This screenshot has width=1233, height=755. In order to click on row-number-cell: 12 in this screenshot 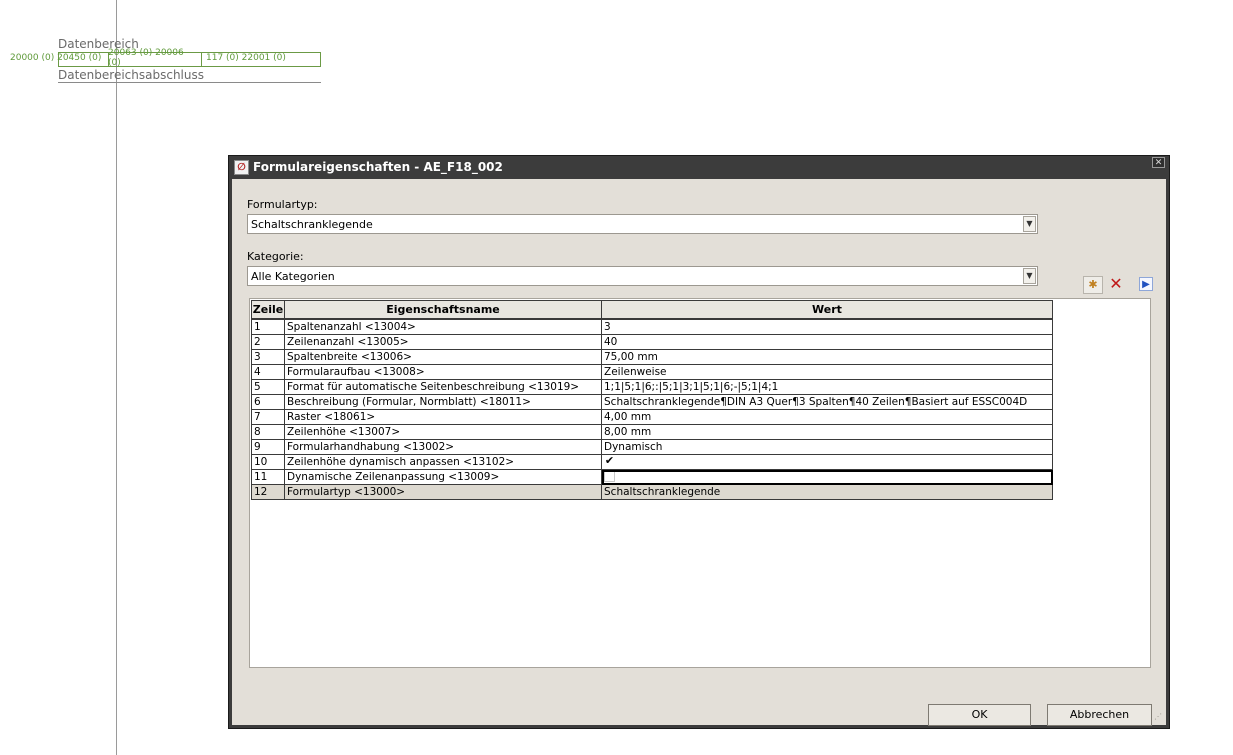, I will do `click(268, 492)`.